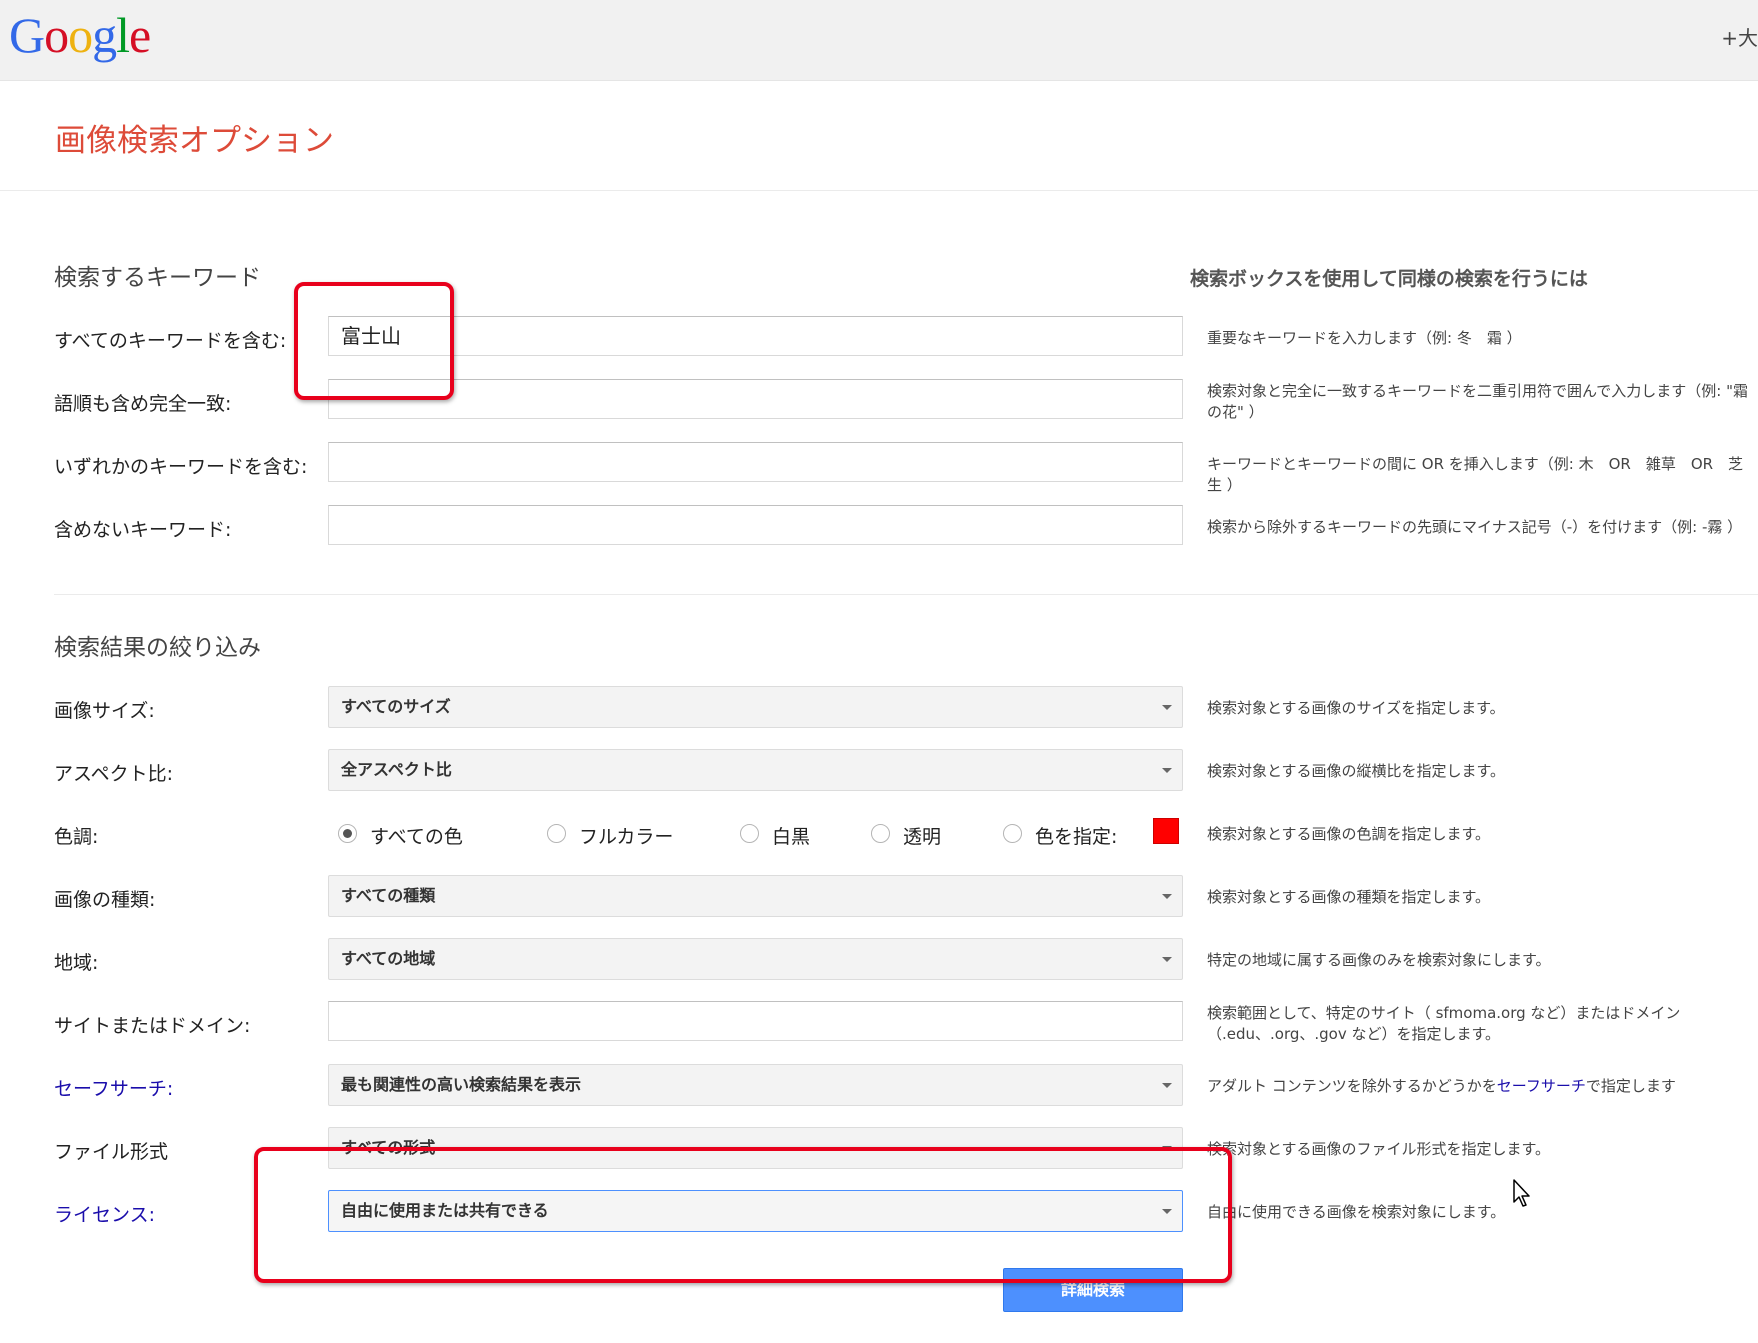 The height and width of the screenshot is (1343, 1758). Describe the element at coordinates (922, 837) in the screenshot. I see `color-radio-transparent-label: 透明` at that location.